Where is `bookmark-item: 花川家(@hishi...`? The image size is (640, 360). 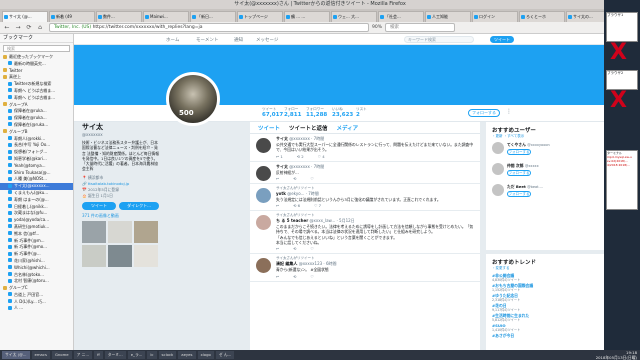
bookmark-item: 花川家(@hishi... is located at coordinates (36, 261).